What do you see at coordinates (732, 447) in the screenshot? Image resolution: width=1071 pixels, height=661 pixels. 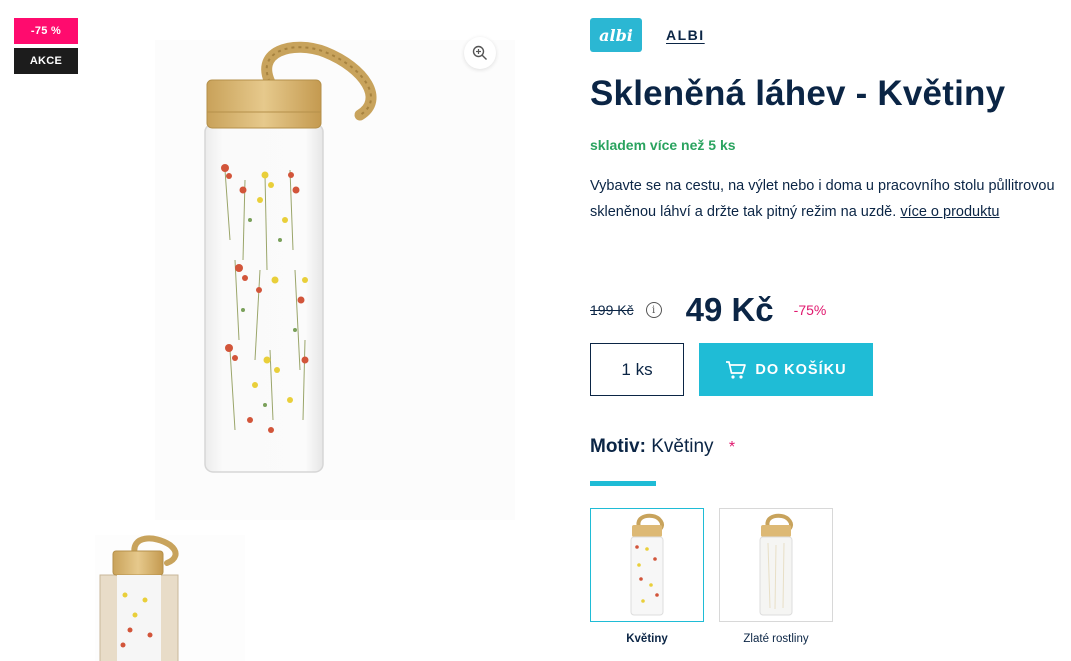 I see `required-mark: *` at bounding box center [732, 447].